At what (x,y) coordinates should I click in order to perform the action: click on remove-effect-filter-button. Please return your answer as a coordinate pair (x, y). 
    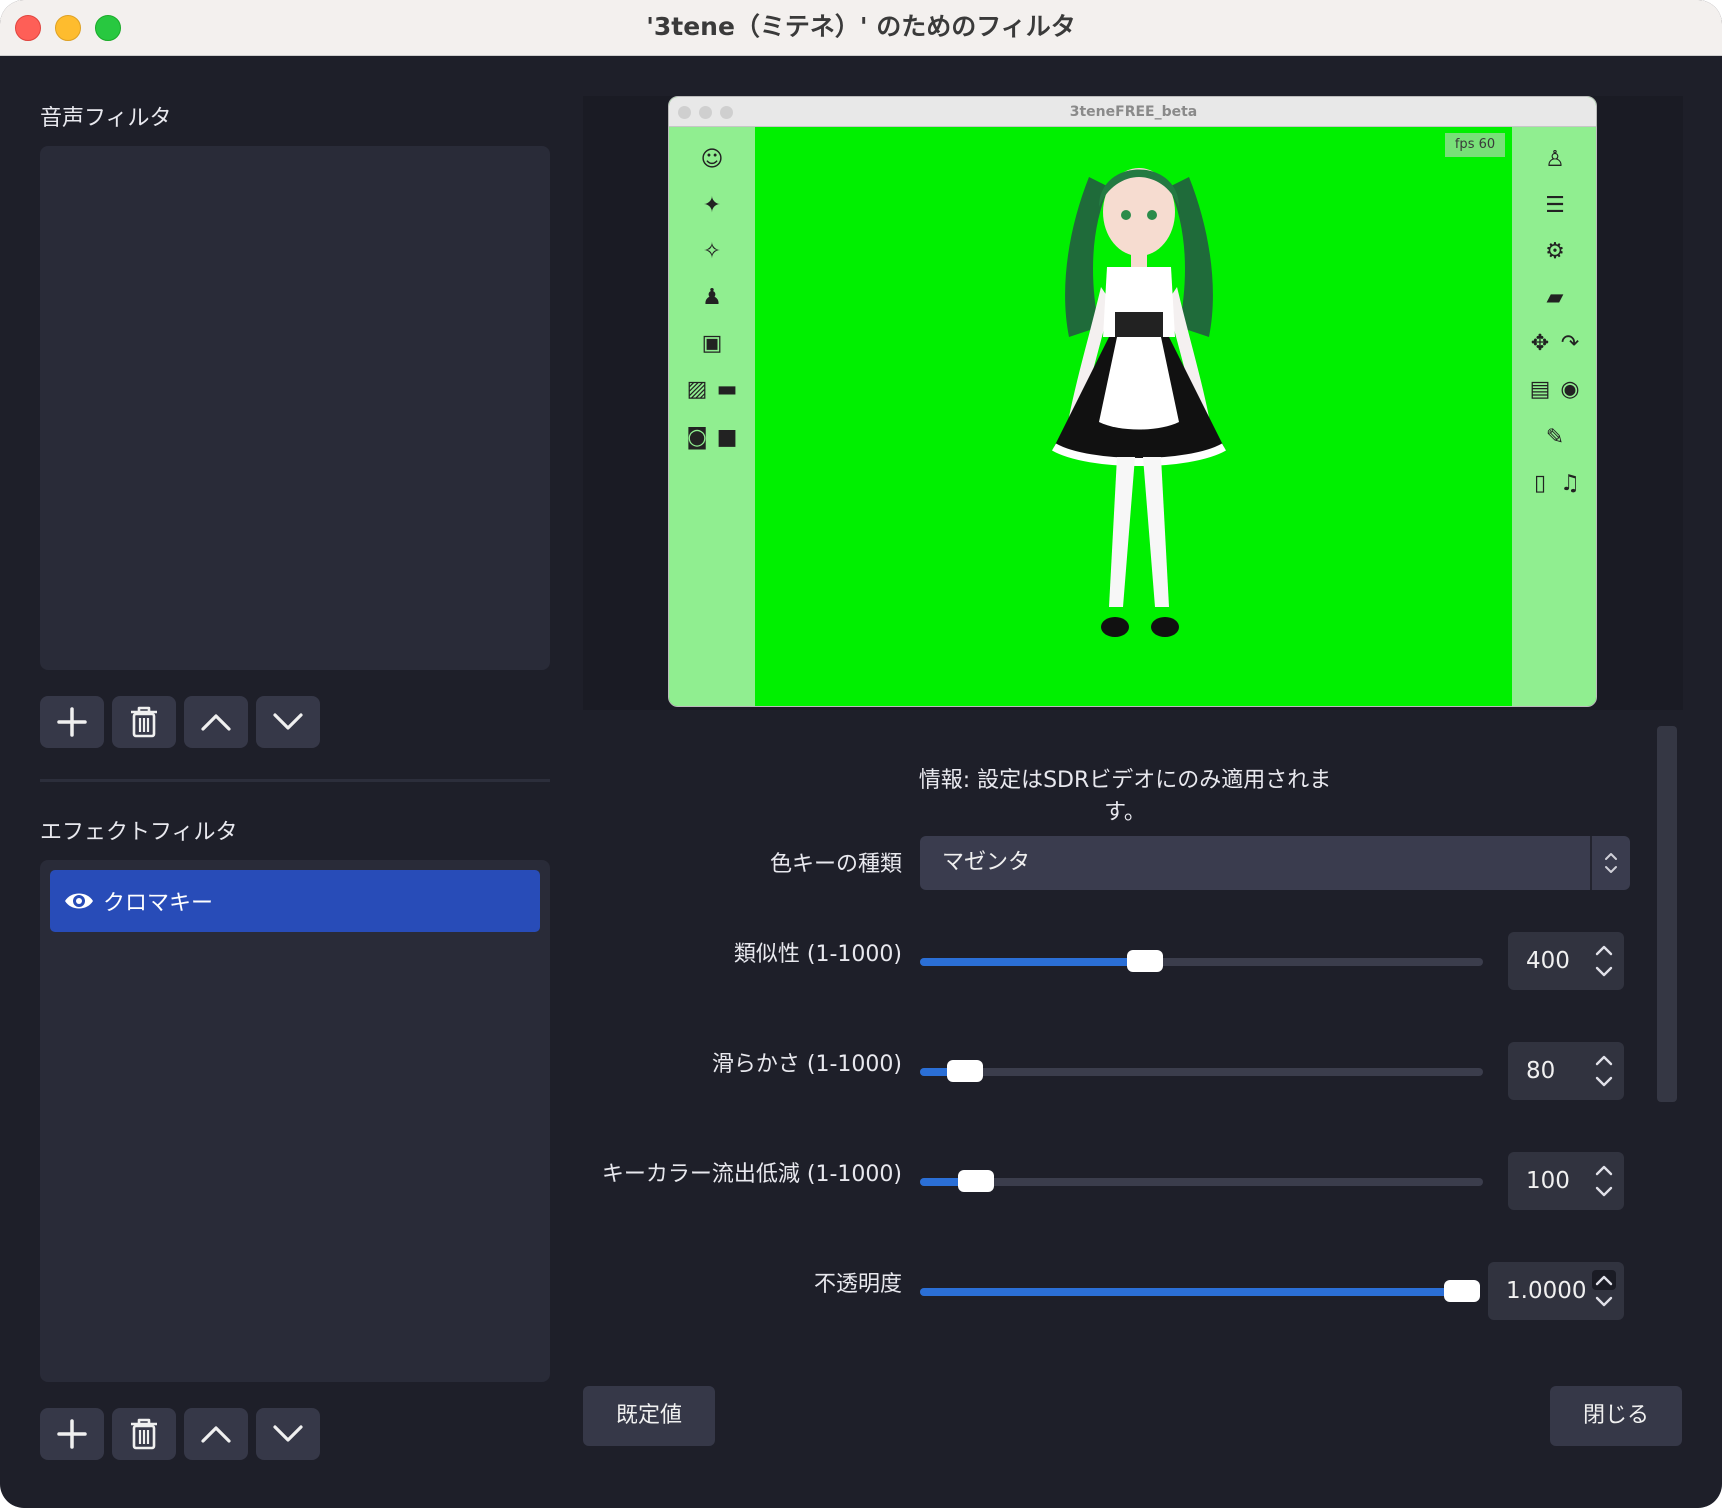
    Looking at the image, I should click on (144, 1434).